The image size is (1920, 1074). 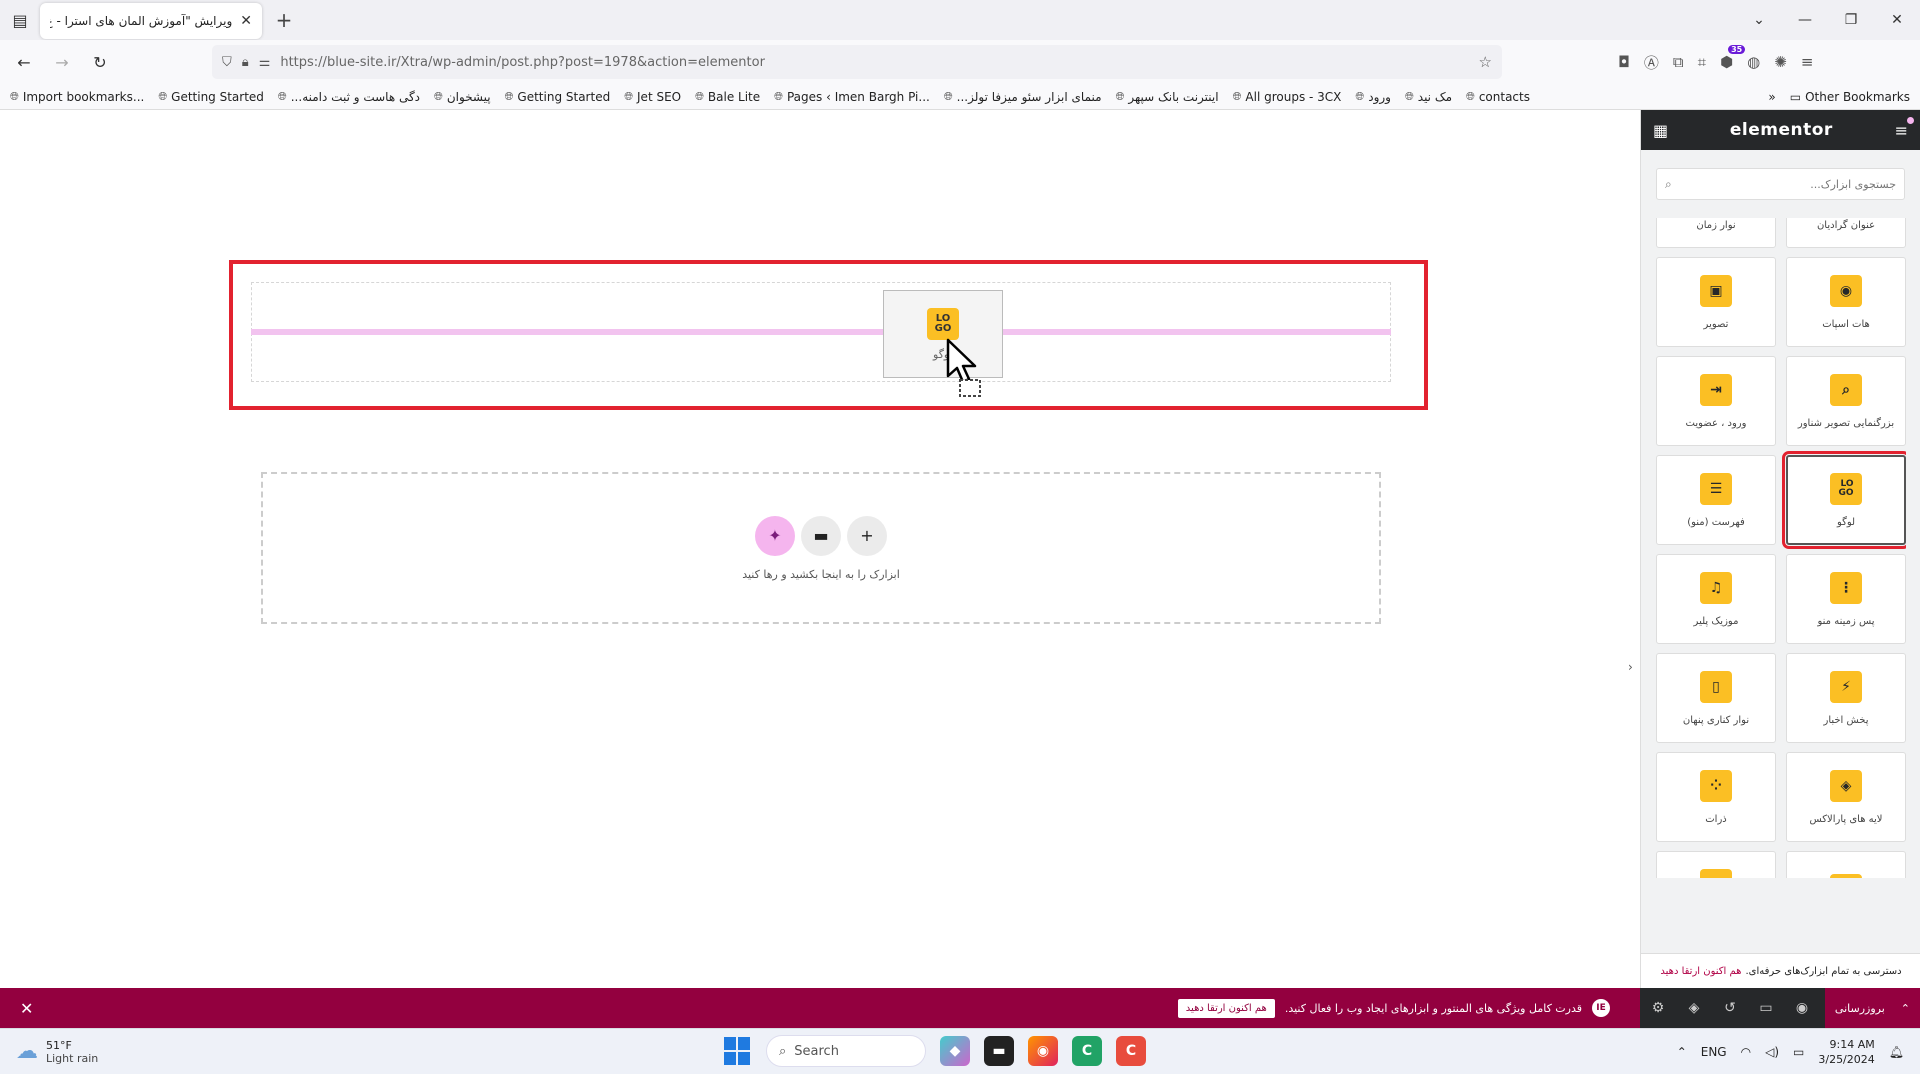 I want to click on extension-shield-icon: ⬢ 35, so click(x=1733, y=58).